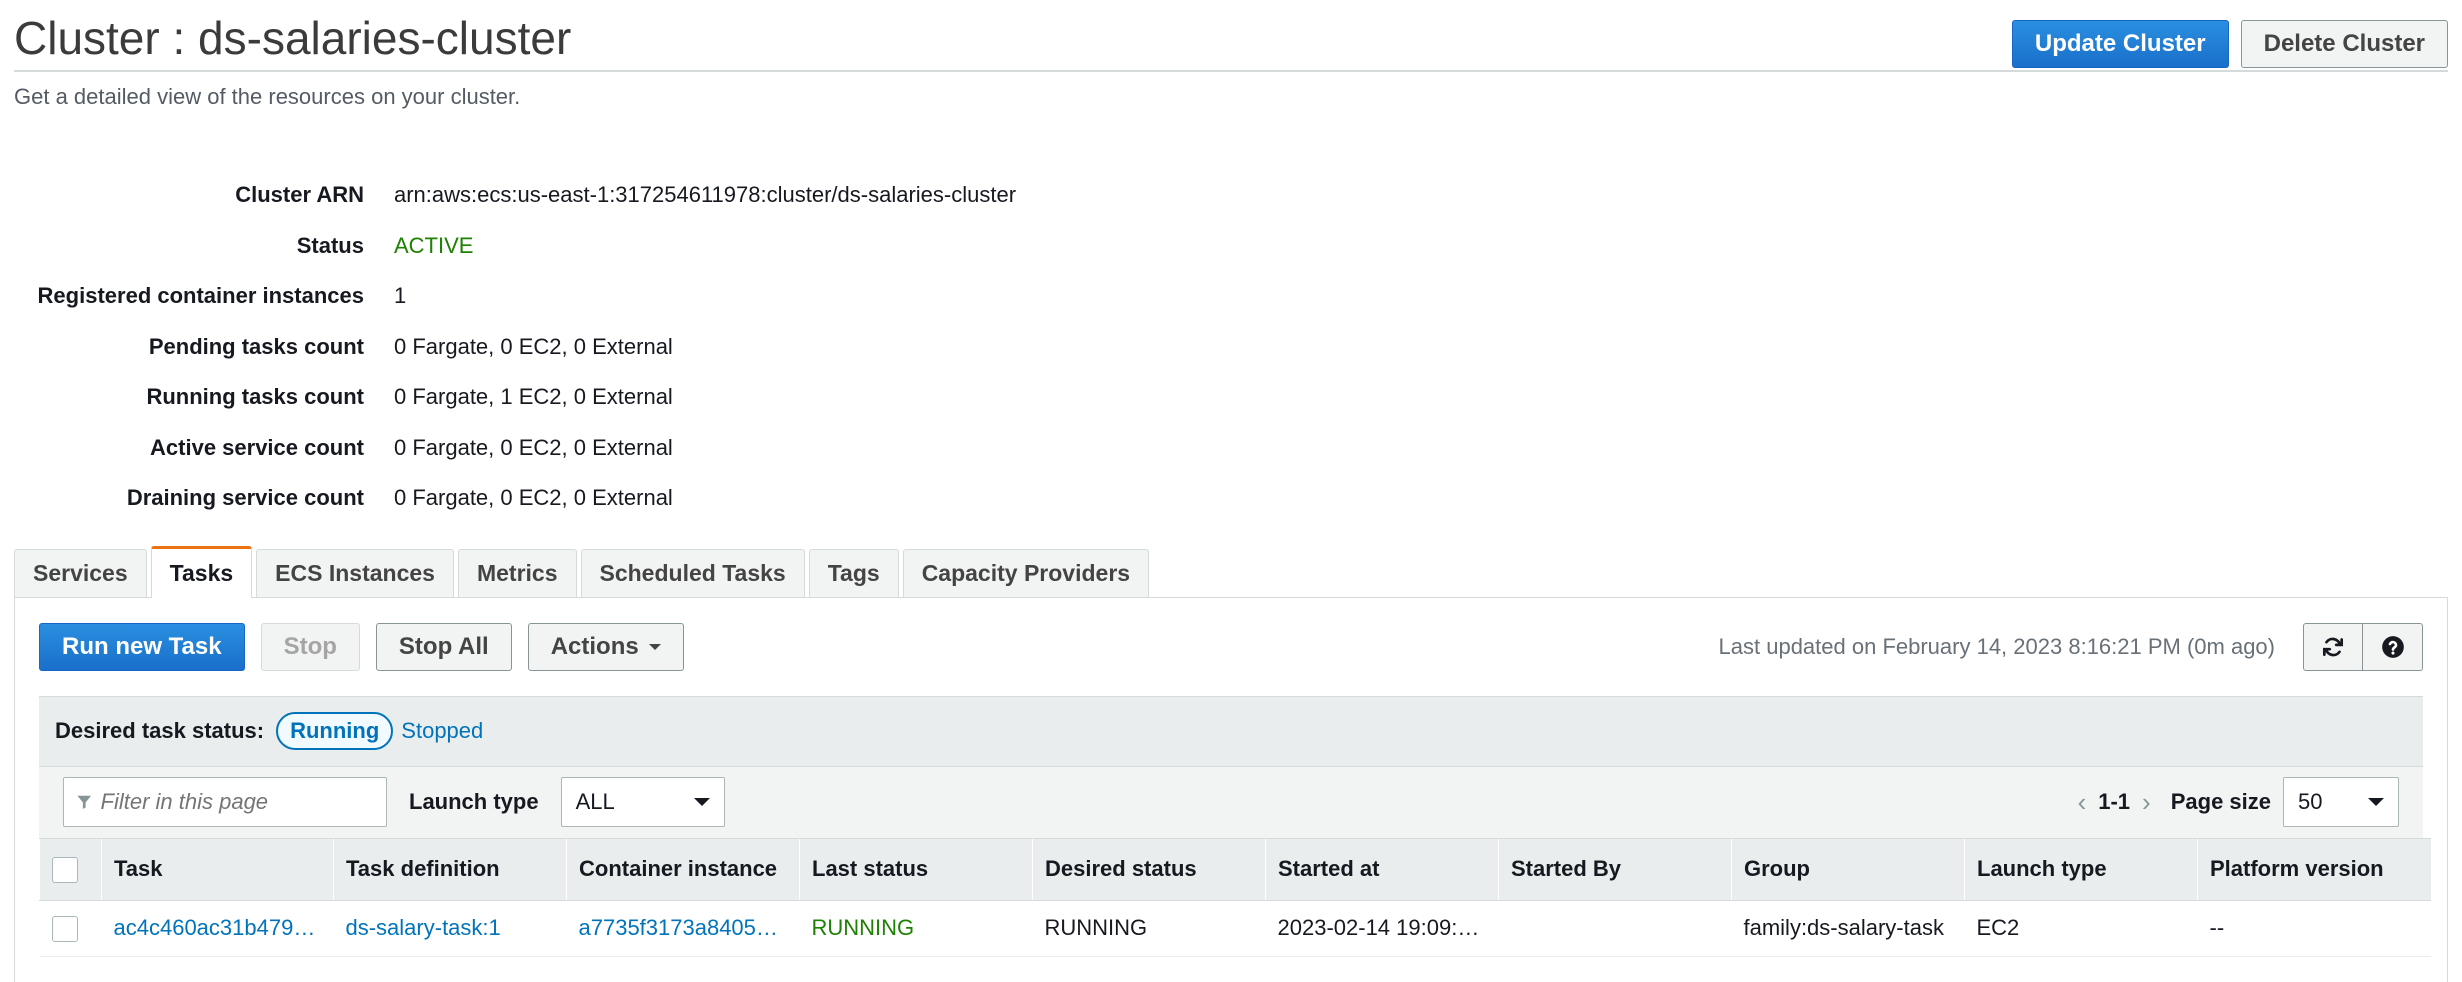 The height and width of the screenshot is (982, 2462). I want to click on started-by-cell, so click(1615, 928).